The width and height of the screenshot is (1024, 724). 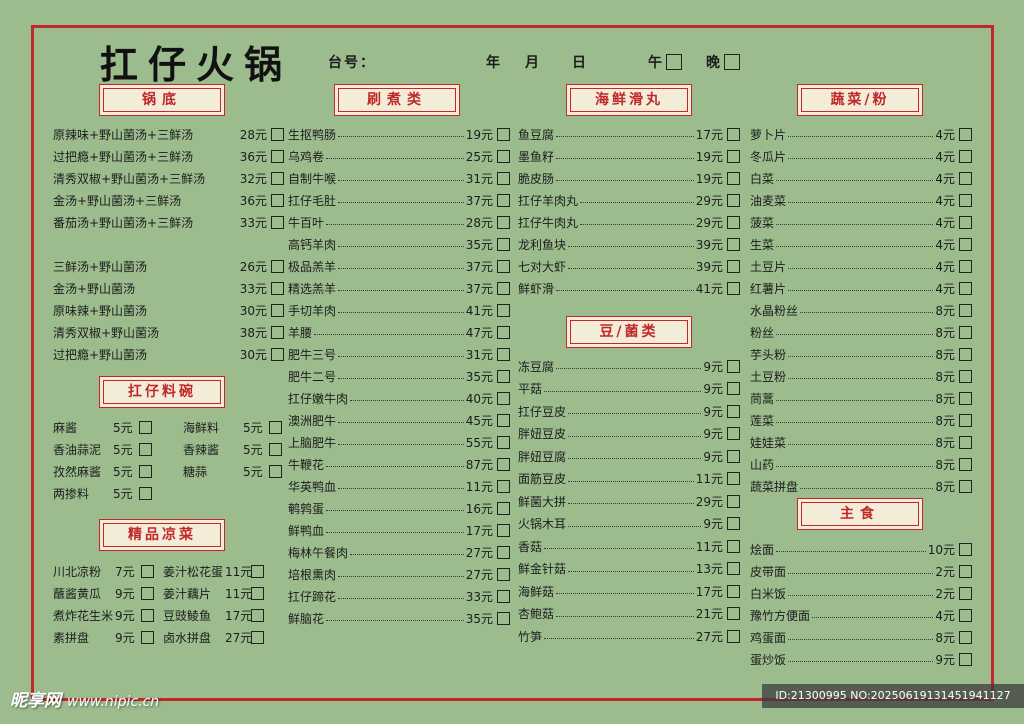 I want to click on evening-checkbox, so click(x=732, y=62).